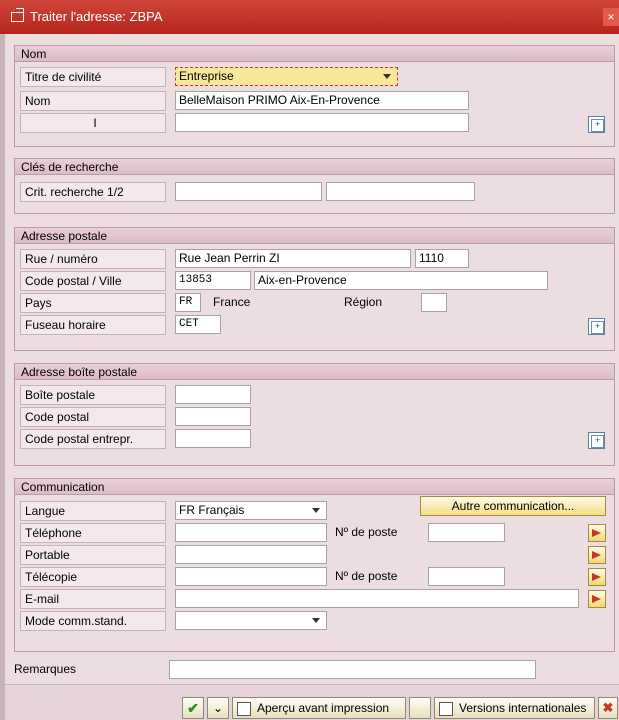 This screenshot has height=720, width=619. Describe the element at coordinates (286, 76) in the screenshot. I see `titre-dropdown: Entreprise` at that location.